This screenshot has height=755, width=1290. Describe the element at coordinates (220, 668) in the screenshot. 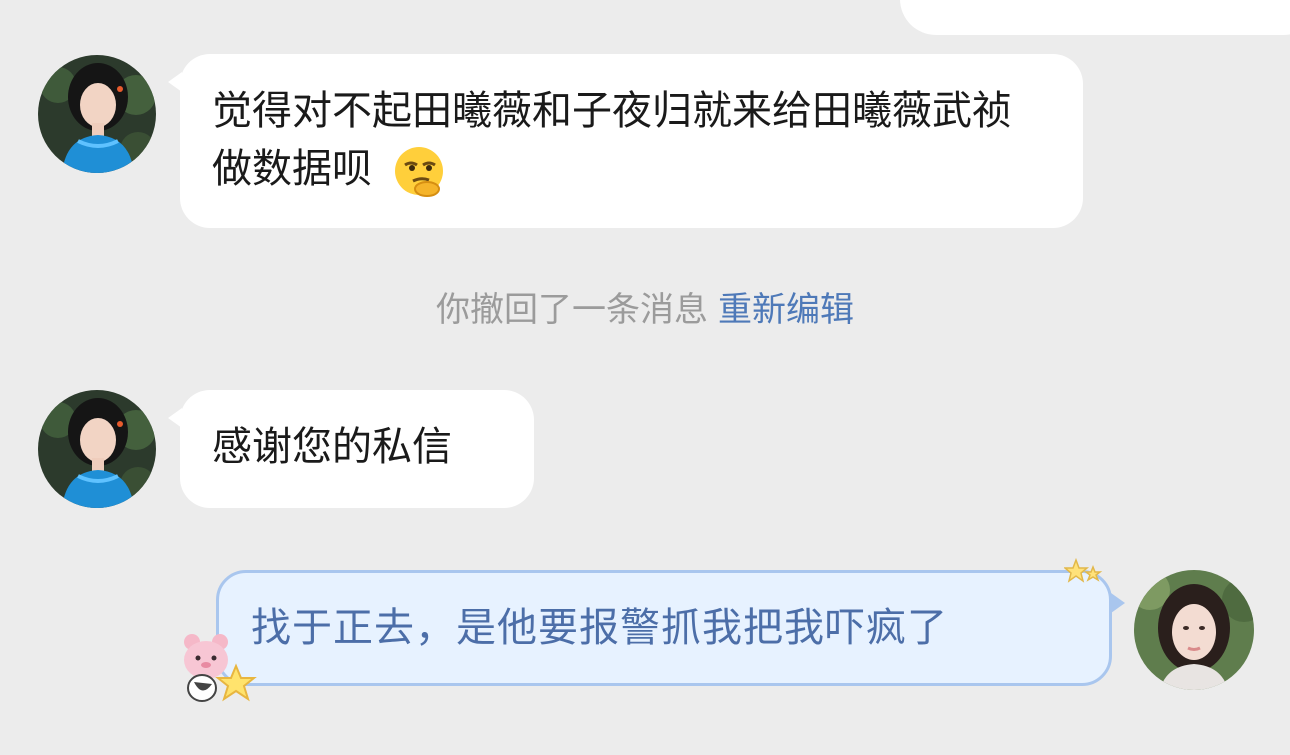

I see `bear-sticker-icon` at that location.